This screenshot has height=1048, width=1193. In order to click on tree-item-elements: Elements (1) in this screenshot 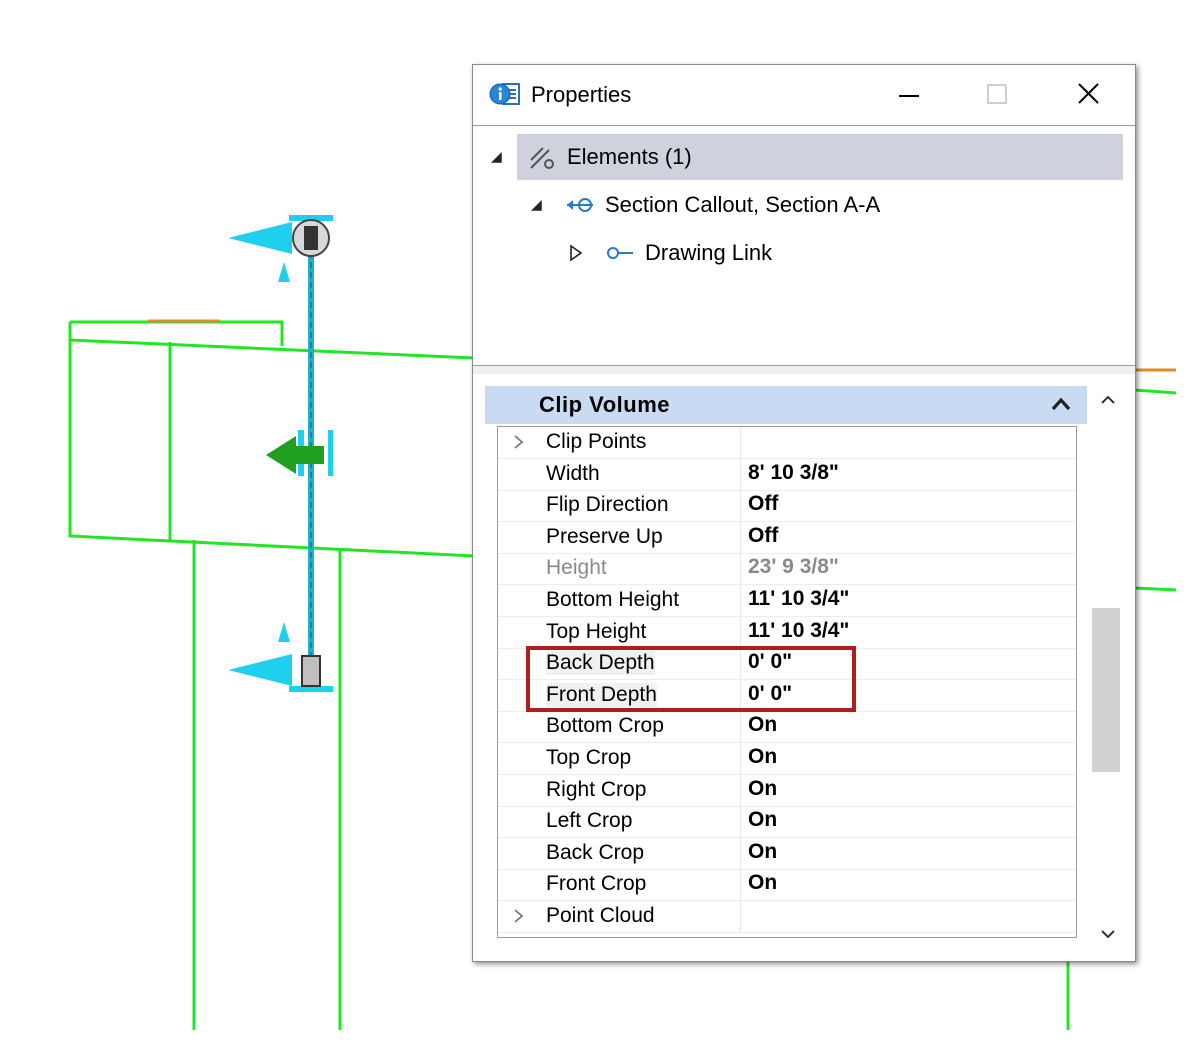, I will do `click(820, 157)`.